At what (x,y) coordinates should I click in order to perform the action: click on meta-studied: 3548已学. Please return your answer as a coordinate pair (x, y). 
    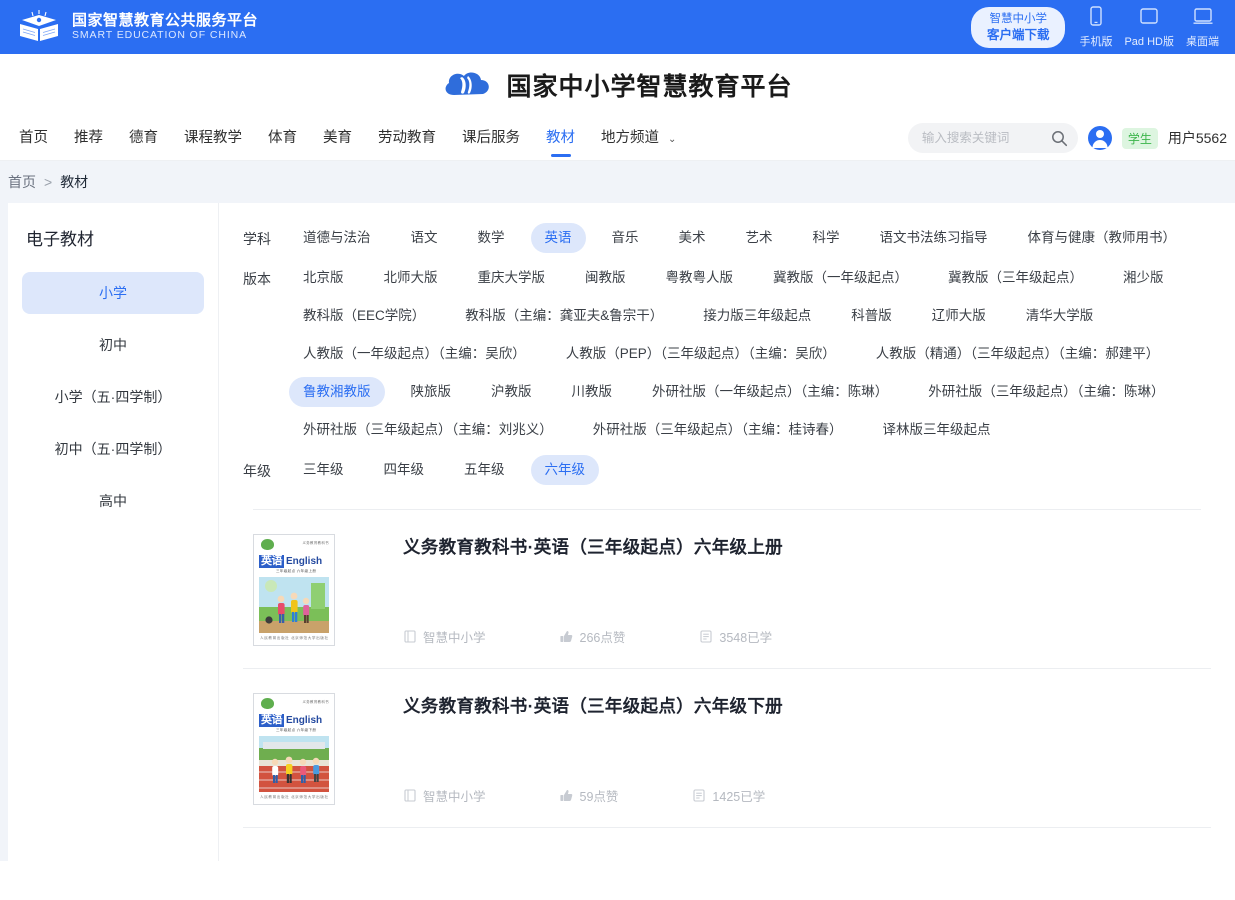
    Looking at the image, I should click on (735, 636).